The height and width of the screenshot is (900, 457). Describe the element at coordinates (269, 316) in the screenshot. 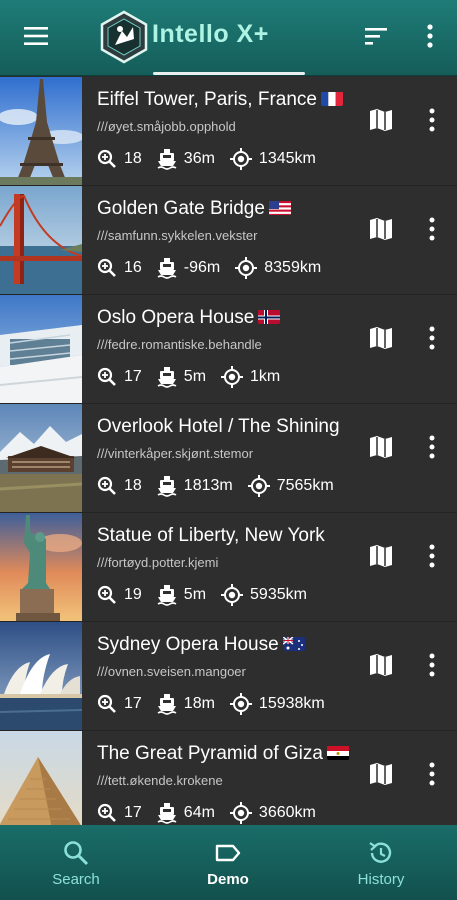

I see `flag-norway-icon` at that location.